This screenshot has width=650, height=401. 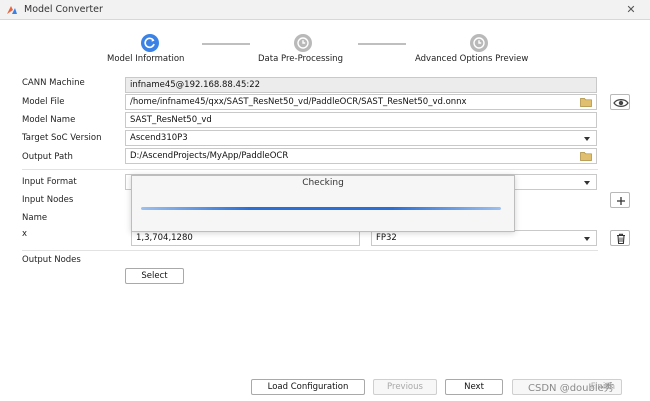 I want to click on node-shape-input: 1,3,704,1280, so click(x=245, y=238).